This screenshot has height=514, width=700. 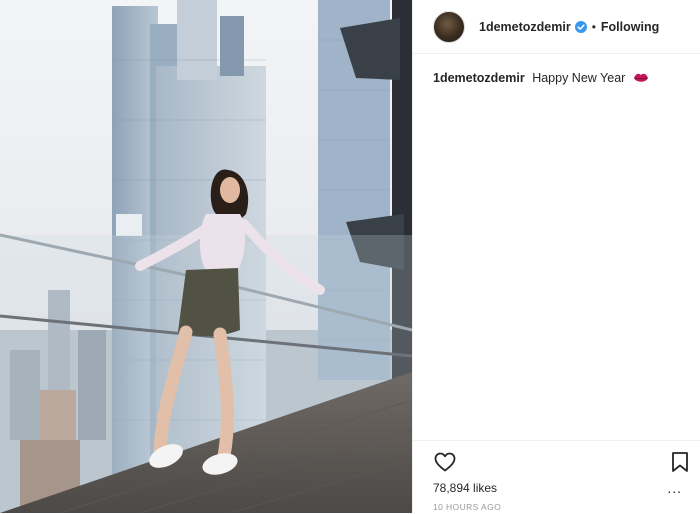 I want to click on username-link: 1demetozdemir, so click(x=525, y=27).